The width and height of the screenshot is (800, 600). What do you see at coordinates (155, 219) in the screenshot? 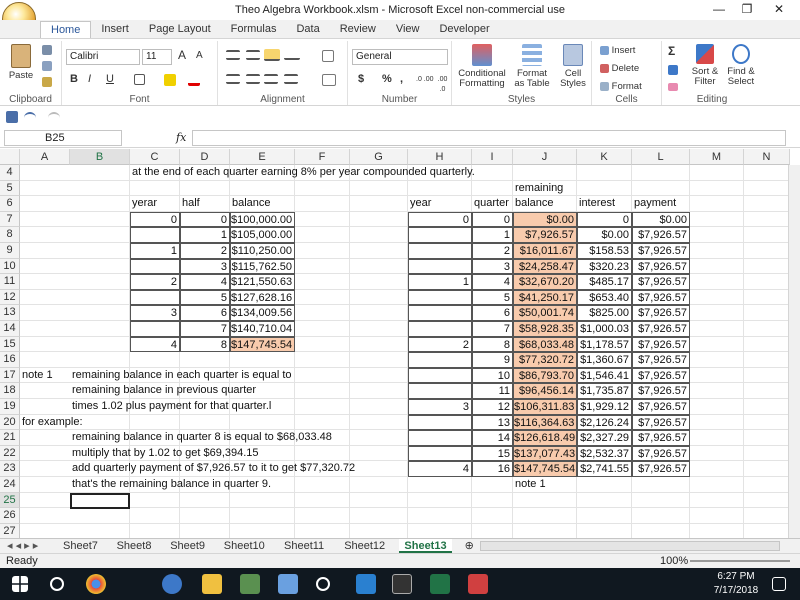
I see `cell-c7: 0` at bounding box center [155, 219].